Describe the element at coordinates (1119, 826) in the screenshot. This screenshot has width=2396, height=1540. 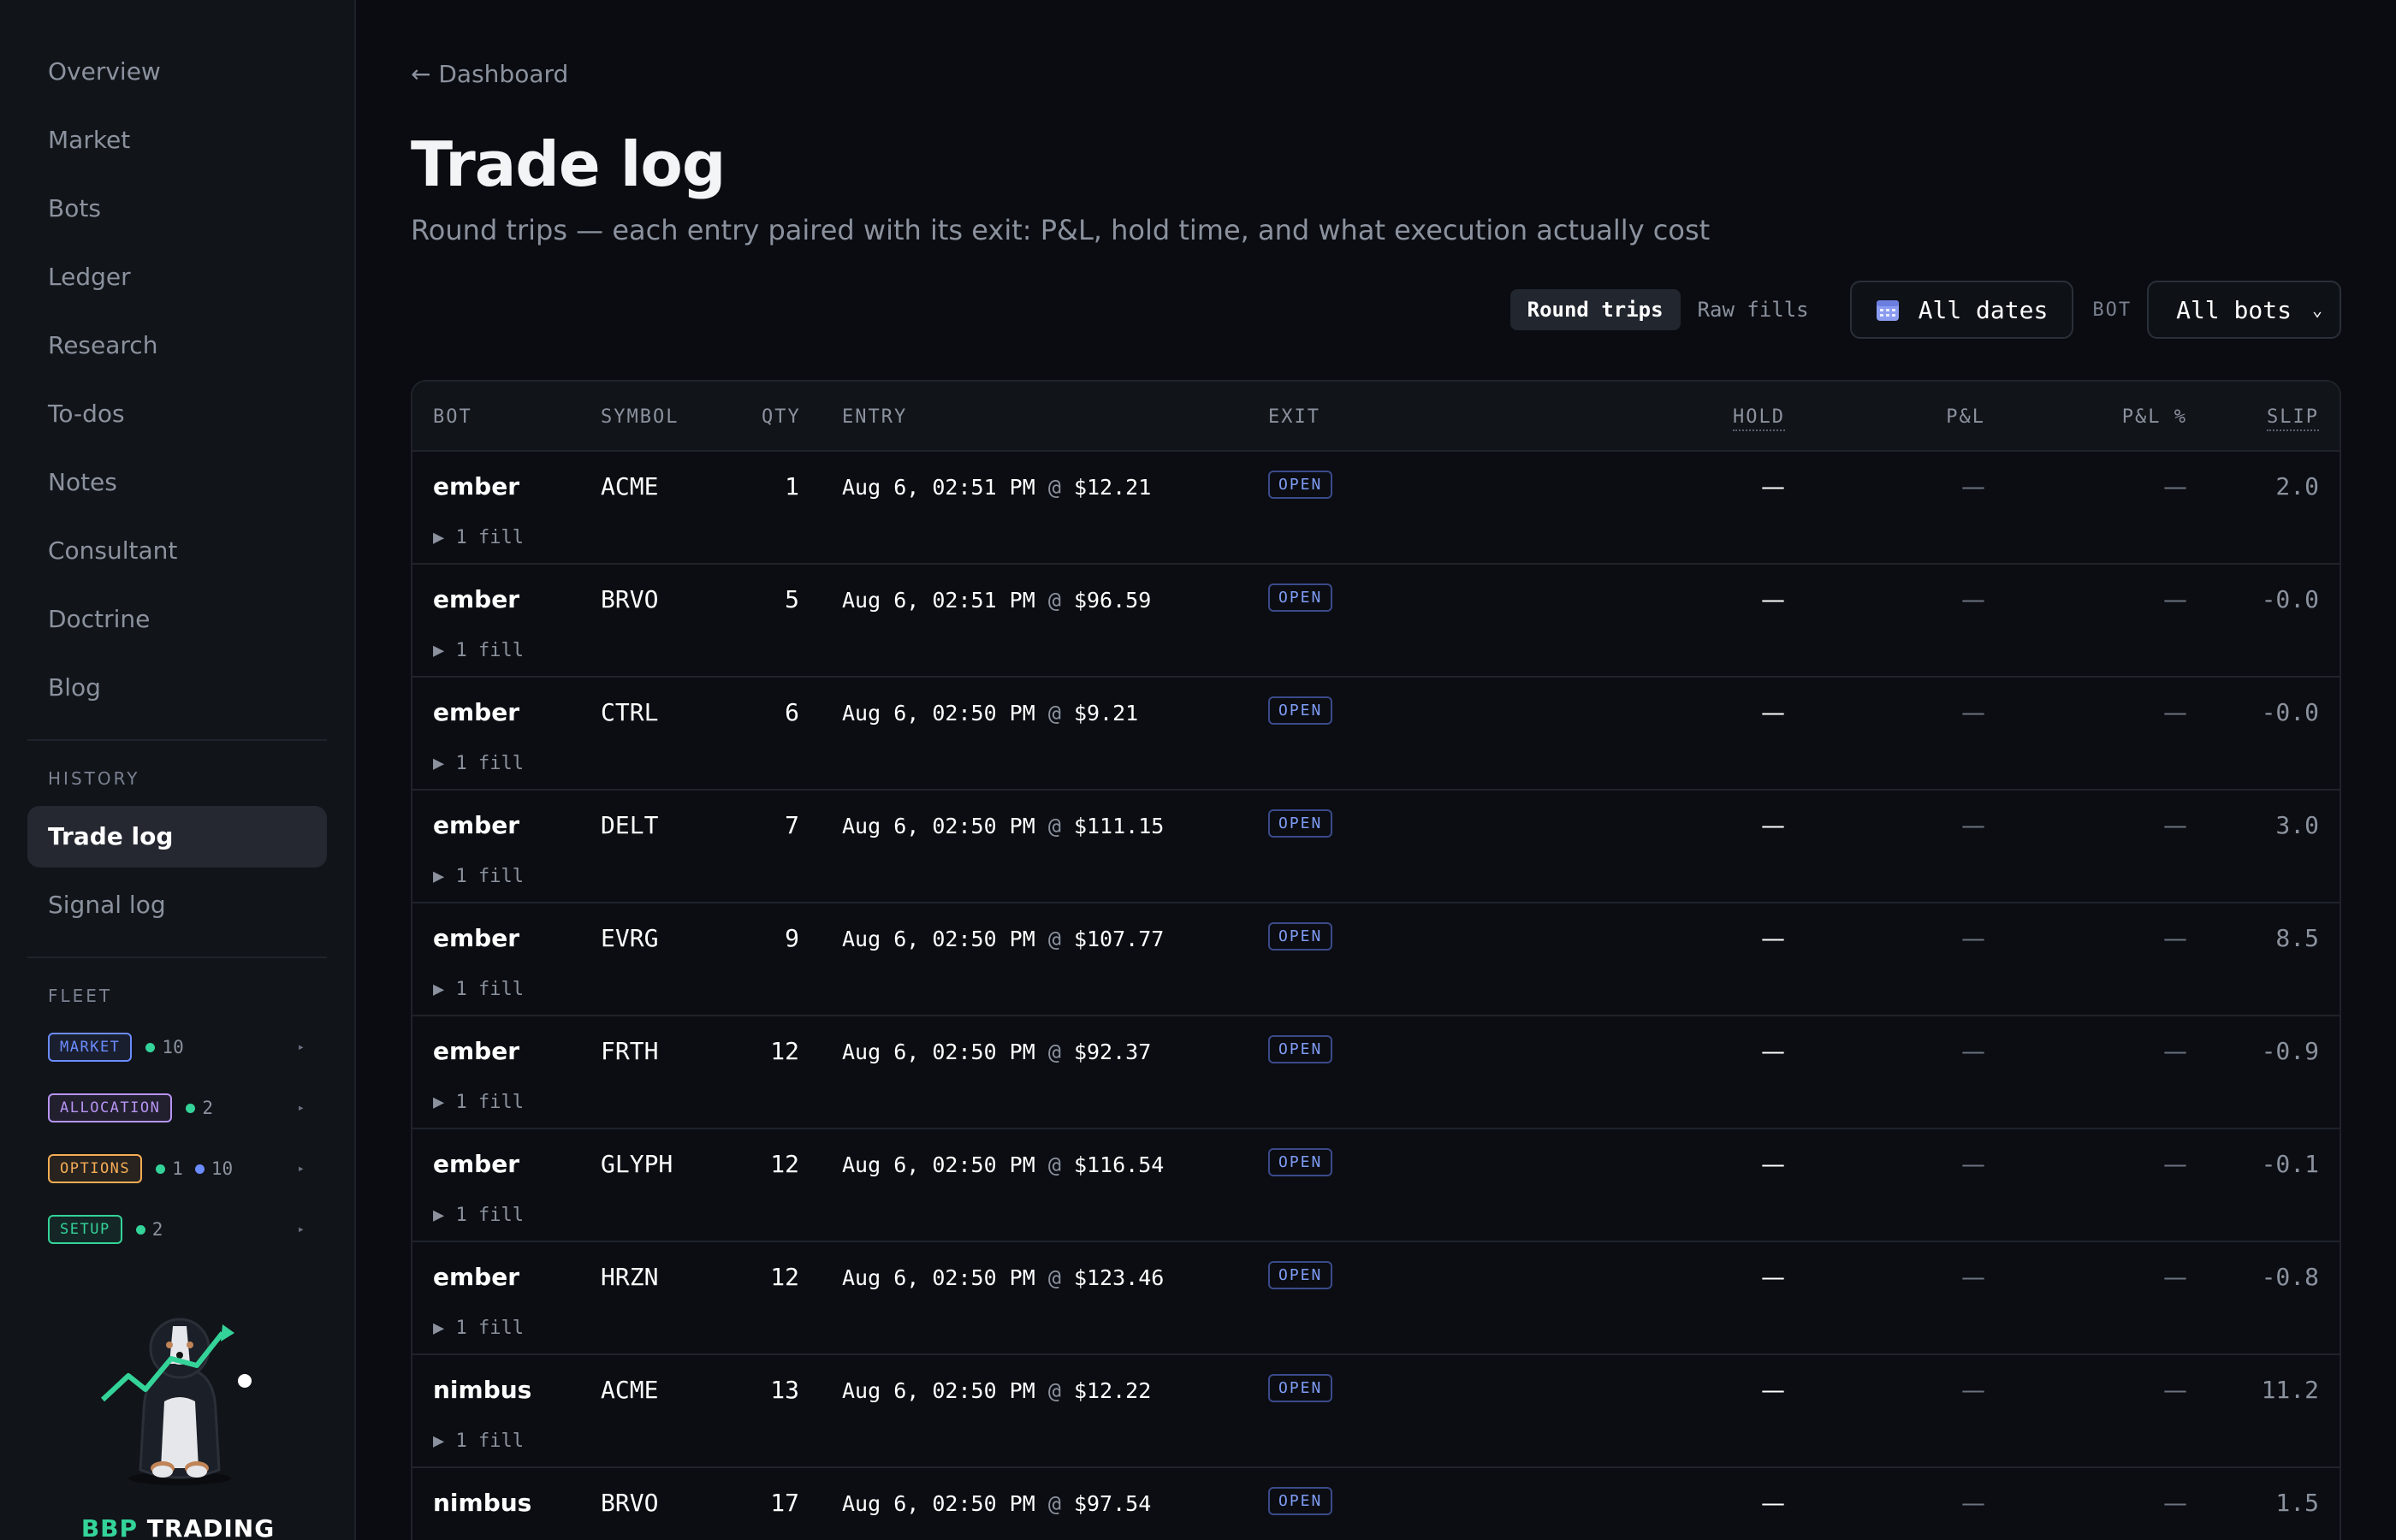
I see `entry-price: $111.15` at that location.